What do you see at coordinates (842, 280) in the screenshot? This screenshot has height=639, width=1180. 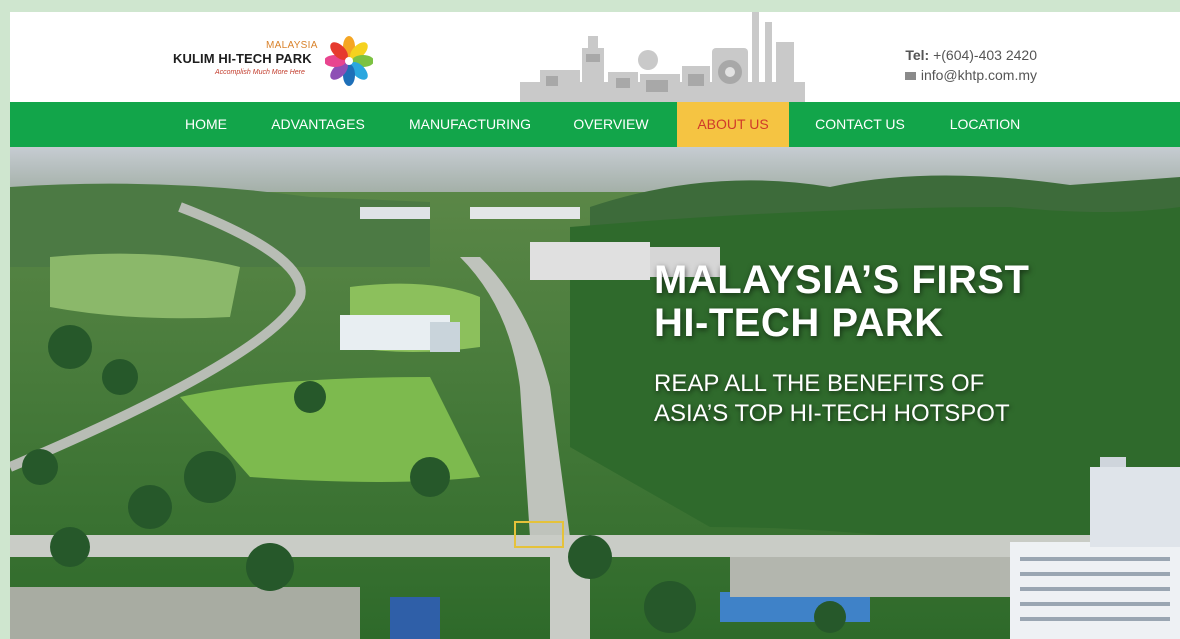 I see `hero-title-line-1: MALAYSIA’S FIRST` at bounding box center [842, 280].